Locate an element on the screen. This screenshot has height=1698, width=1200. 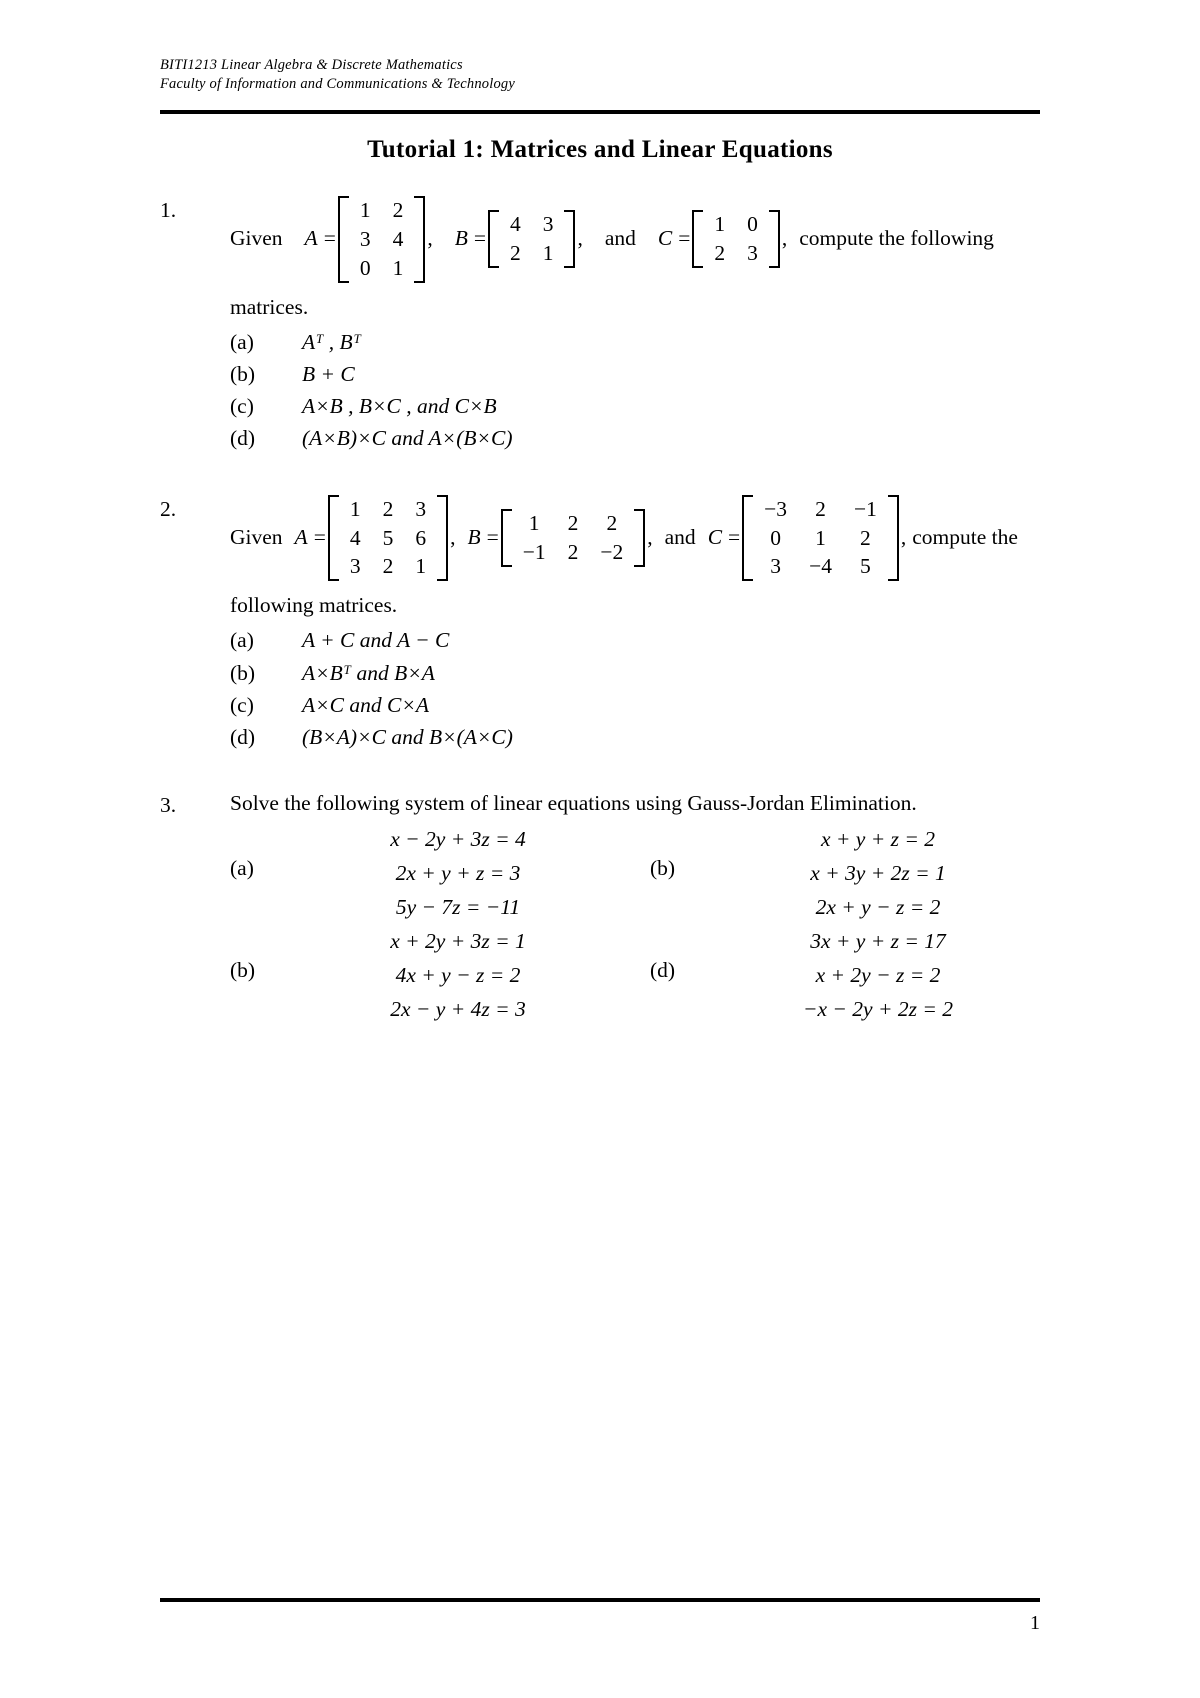
equation-line: 2x + y − z = 2 is located at coordinates (878, 907).